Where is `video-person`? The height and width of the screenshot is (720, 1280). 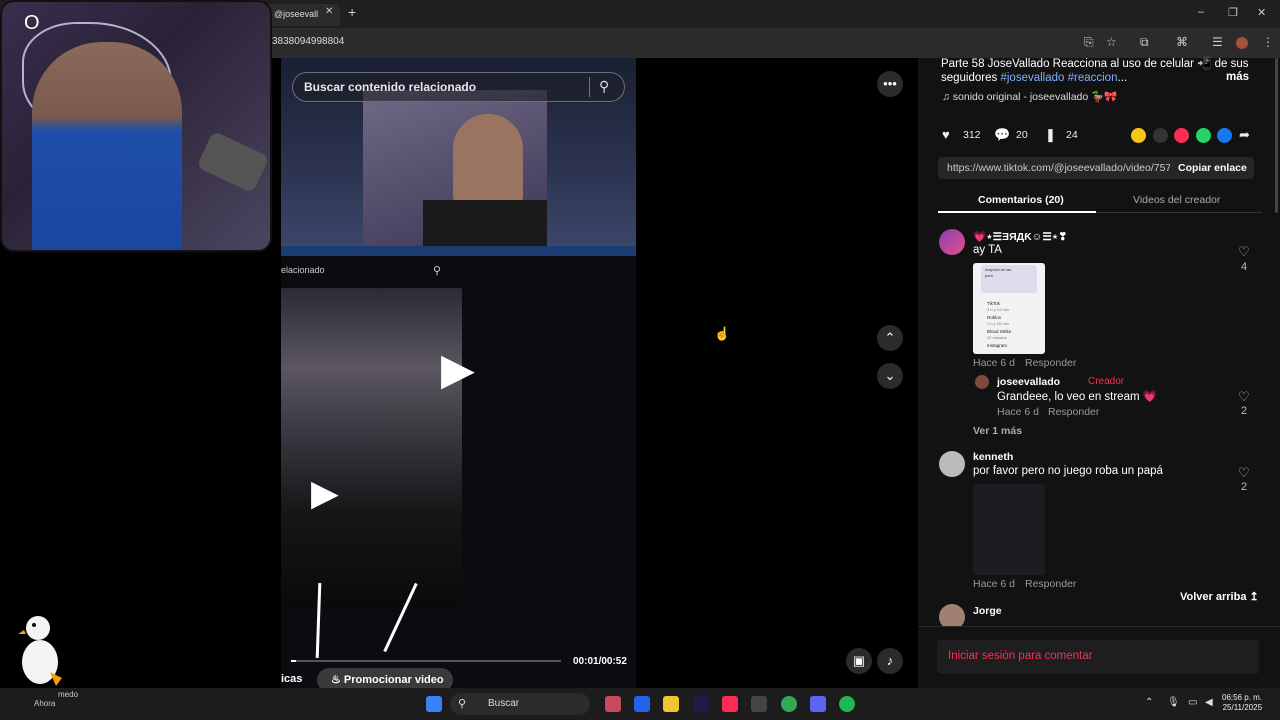 video-person is located at coordinates (488, 160).